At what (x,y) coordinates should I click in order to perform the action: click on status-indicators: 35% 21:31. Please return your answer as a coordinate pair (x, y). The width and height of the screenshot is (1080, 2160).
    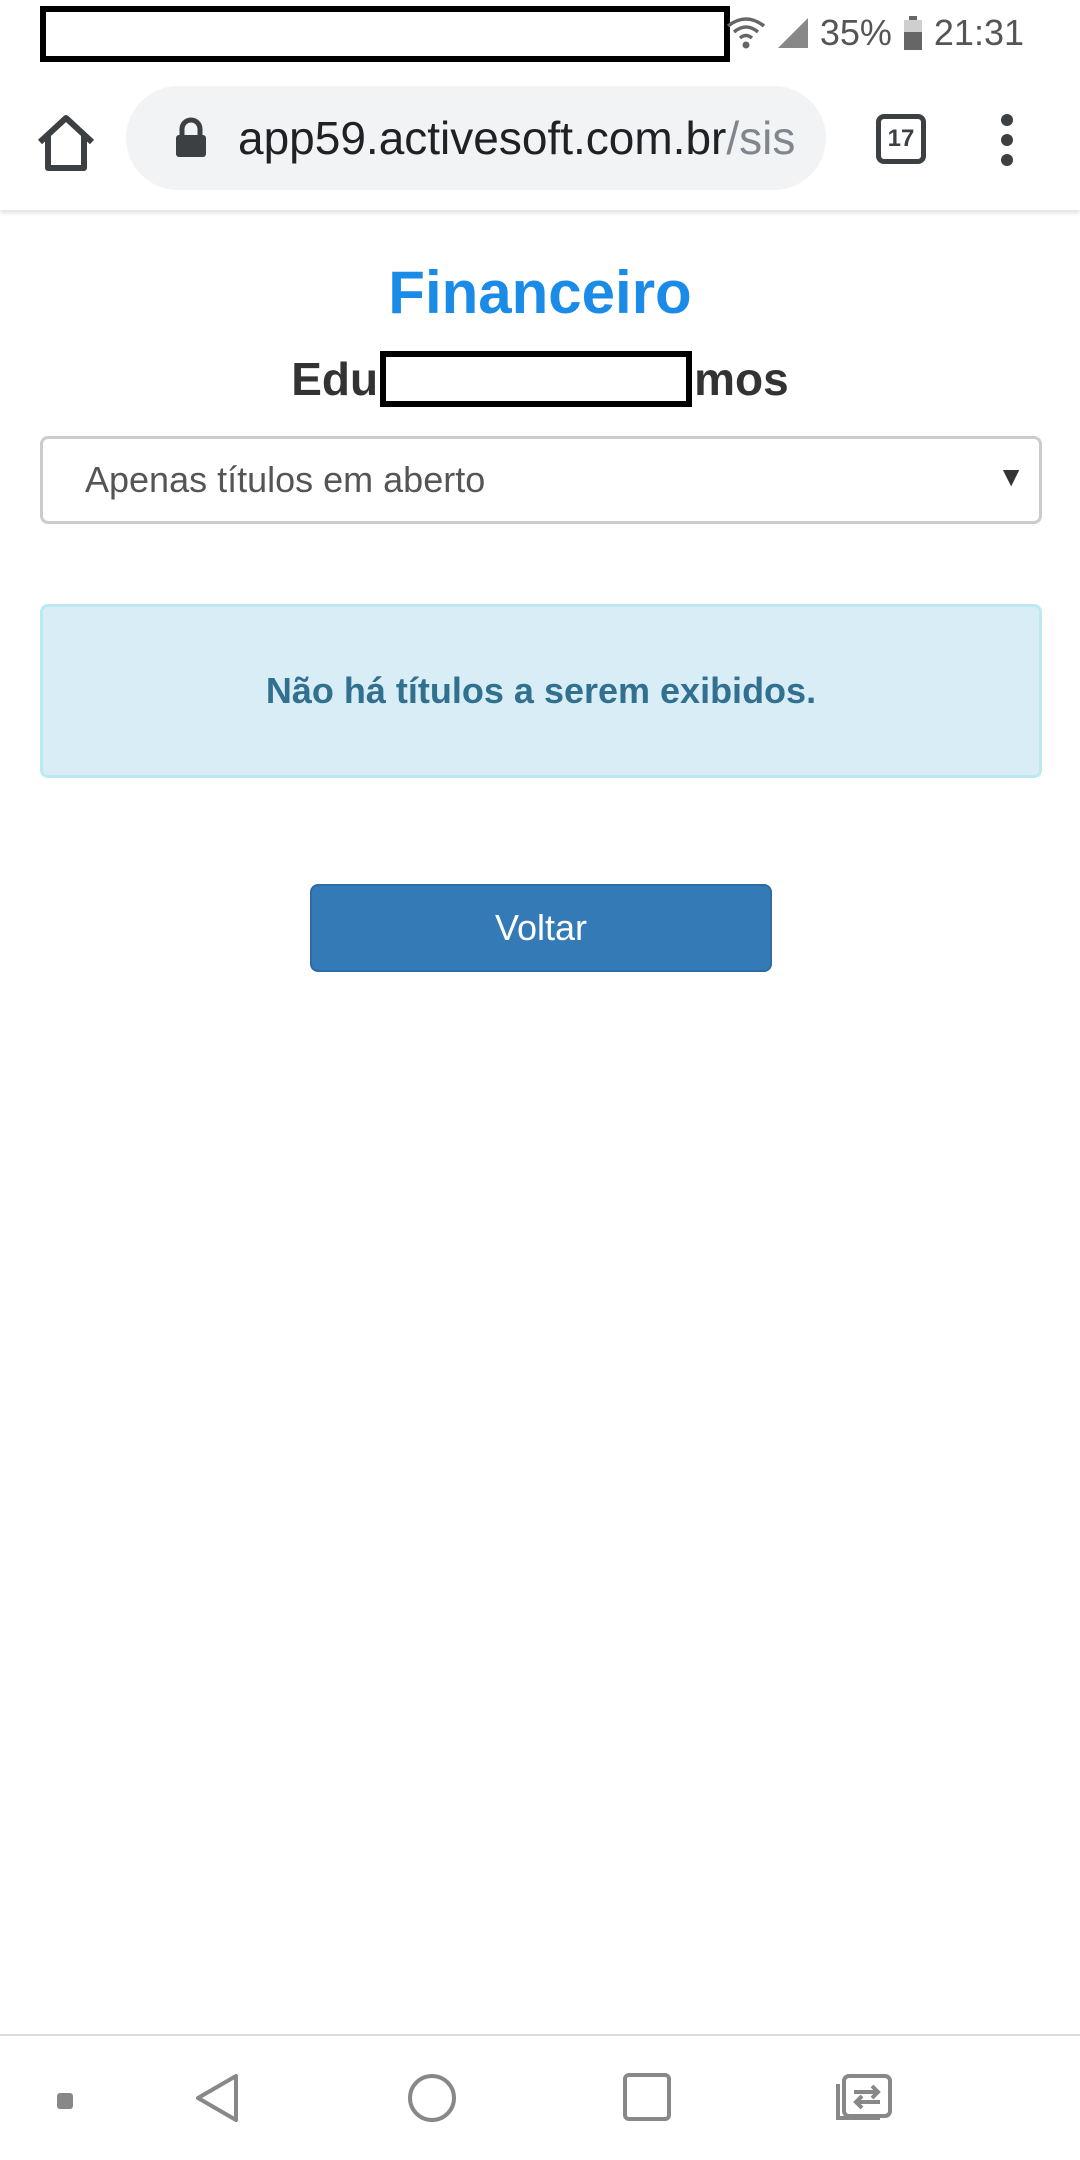
    Looking at the image, I should click on (875, 33).